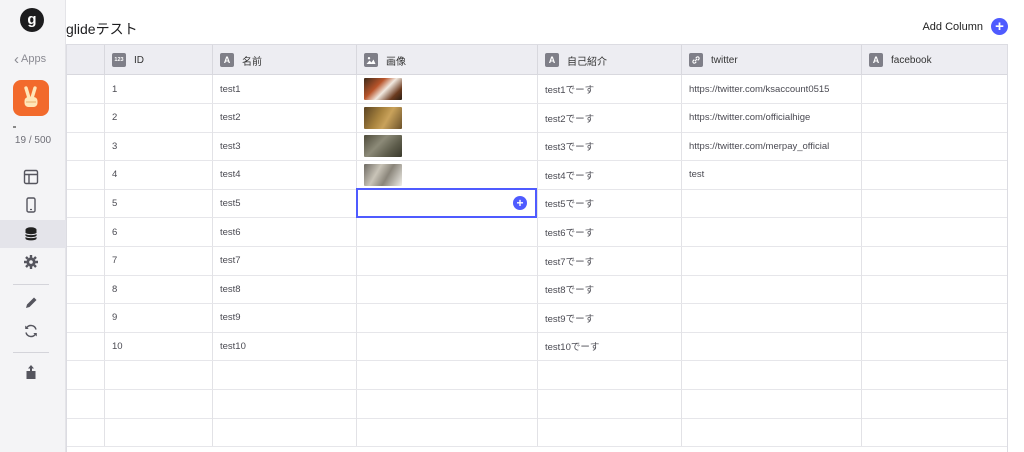 This screenshot has height=452, width=1024. I want to click on twitter-cell: test, so click(771, 174).